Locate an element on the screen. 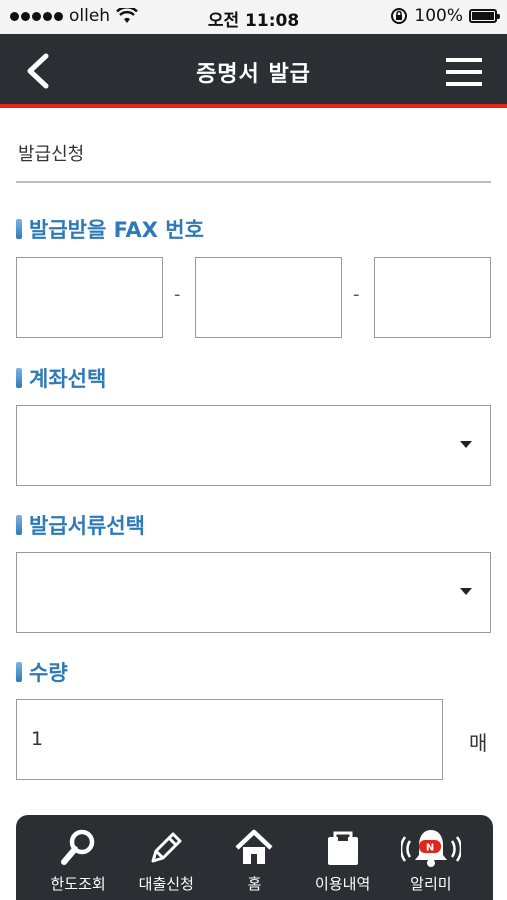 This screenshot has width=507, height=900. document-label-text: 발급서류선택 is located at coordinates (87, 526).